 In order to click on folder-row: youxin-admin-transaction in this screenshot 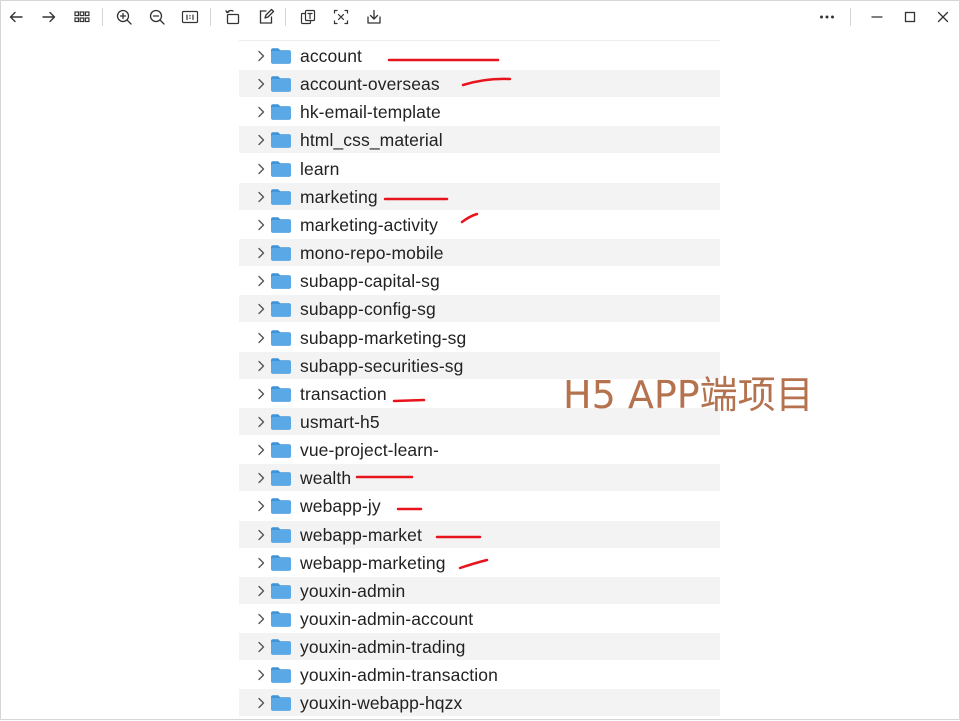, I will do `click(479, 674)`.